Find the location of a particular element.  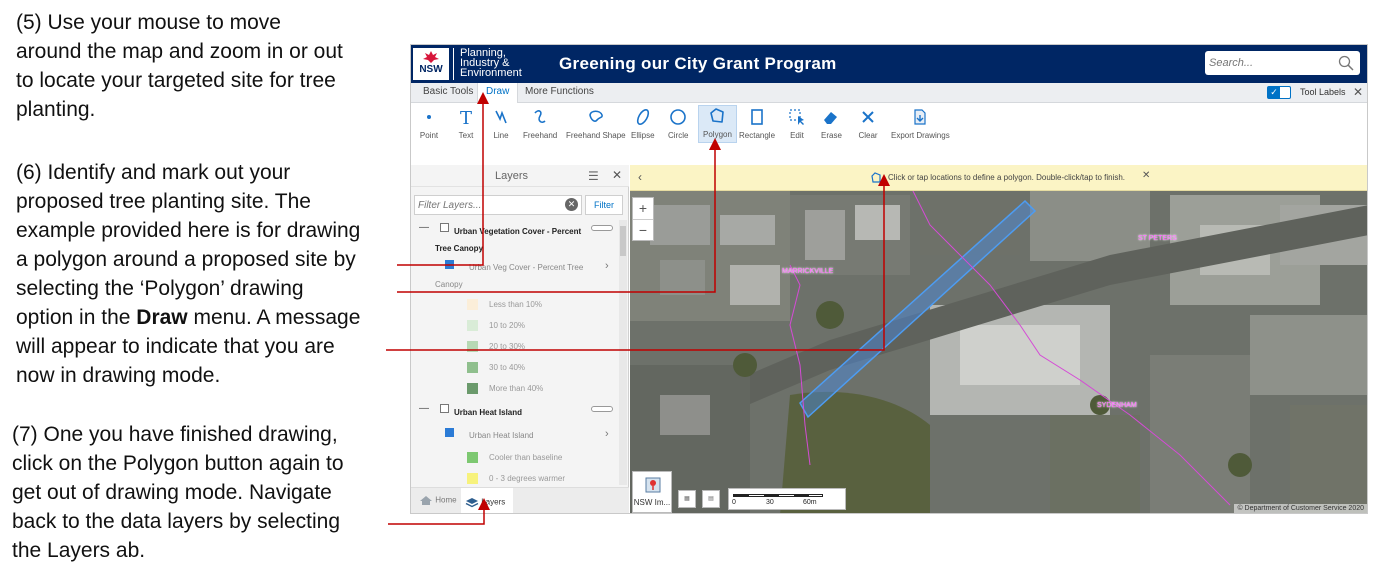

zoom-out-button: − is located at coordinates (643, 229).